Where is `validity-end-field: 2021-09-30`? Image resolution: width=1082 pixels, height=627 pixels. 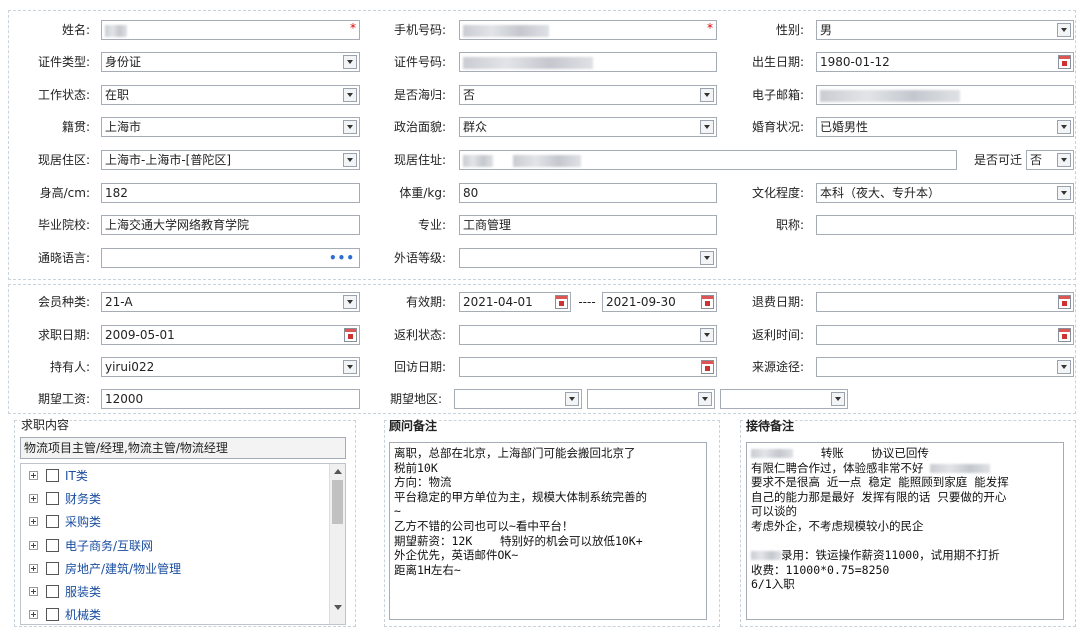 validity-end-field: 2021-09-30 is located at coordinates (659, 302).